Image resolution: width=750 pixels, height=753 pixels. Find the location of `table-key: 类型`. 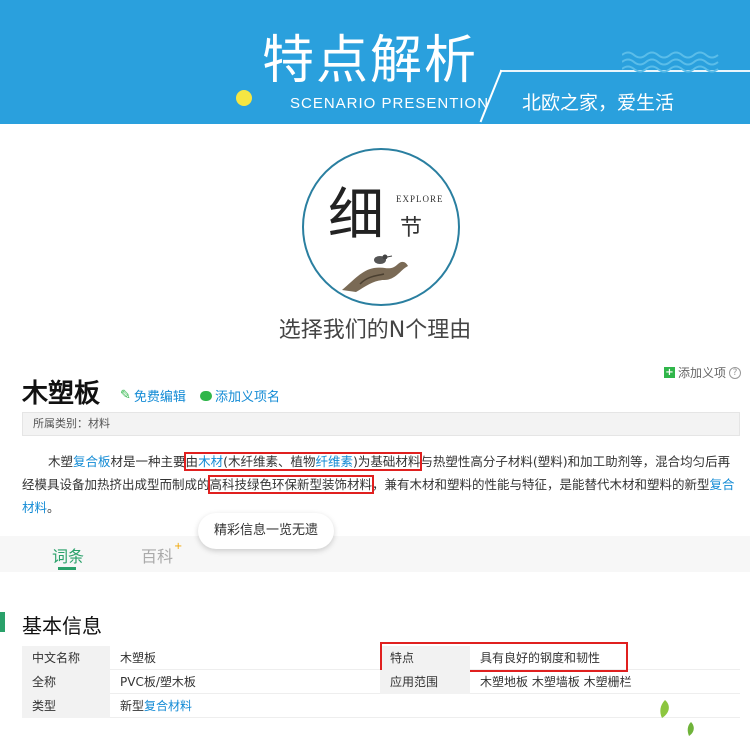

table-key: 类型 is located at coordinates (66, 706).